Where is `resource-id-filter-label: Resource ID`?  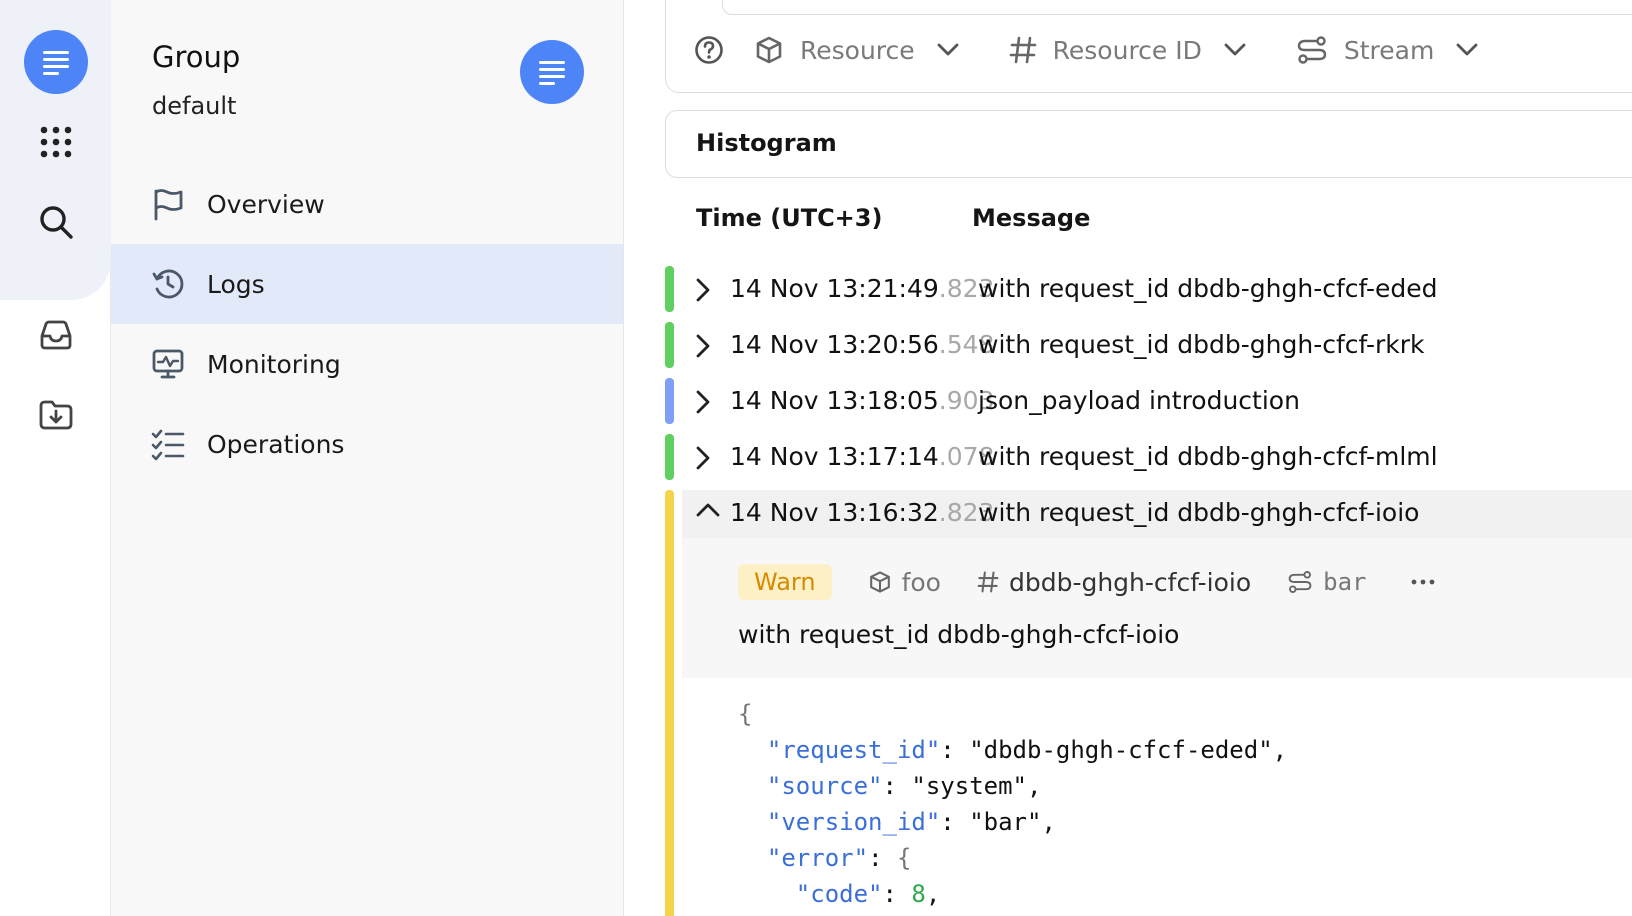
resource-id-filter-label: Resource ID is located at coordinates (1127, 50).